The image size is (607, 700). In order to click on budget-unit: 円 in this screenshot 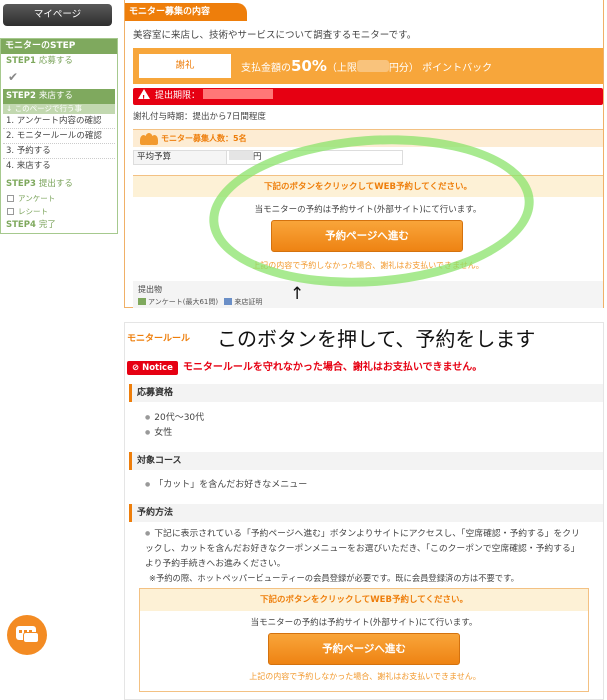, I will do `click(257, 157)`.